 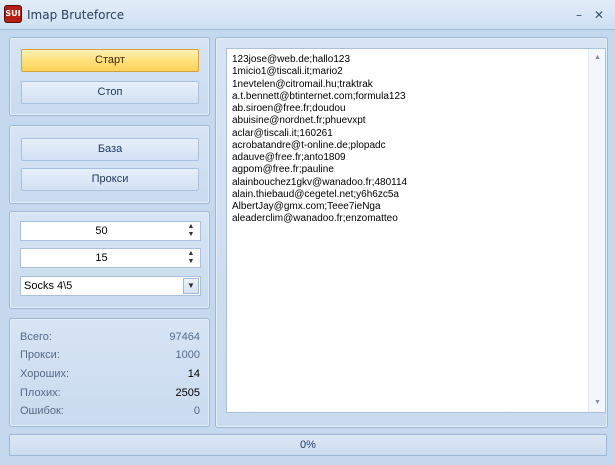 What do you see at coordinates (110, 338) in the screenshot?
I see `stat-row: Всего: 97464` at bounding box center [110, 338].